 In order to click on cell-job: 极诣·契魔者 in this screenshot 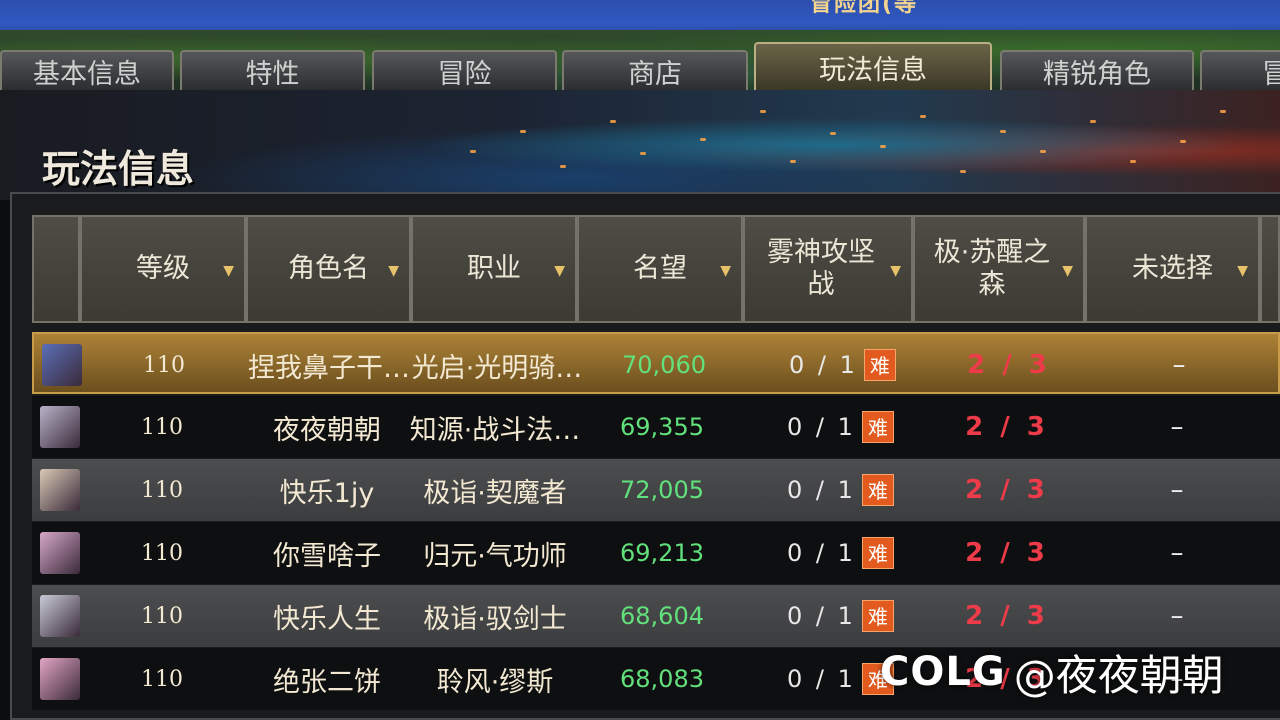, I will do `click(495, 493)`.